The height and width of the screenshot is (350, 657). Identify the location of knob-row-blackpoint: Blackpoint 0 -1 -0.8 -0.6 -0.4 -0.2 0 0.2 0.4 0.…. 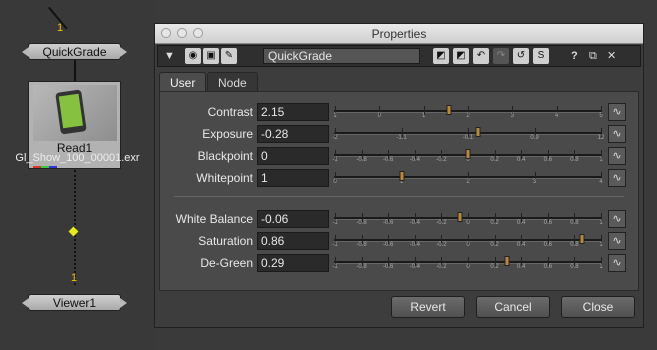
(399, 157).